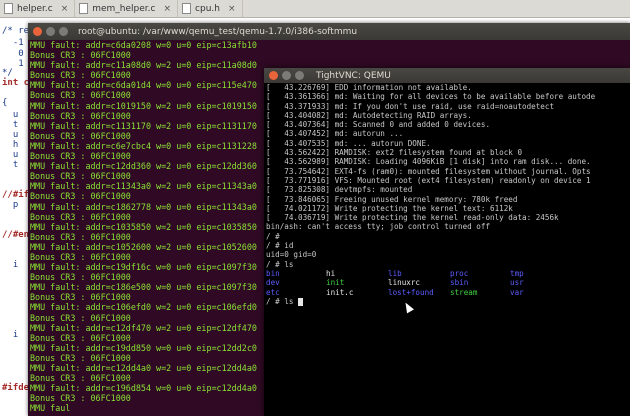 This screenshot has width=630, height=416. What do you see at coordinates (10, 145) in the screenshot?
I see `code-line: h` at bounding box center [10, 145].